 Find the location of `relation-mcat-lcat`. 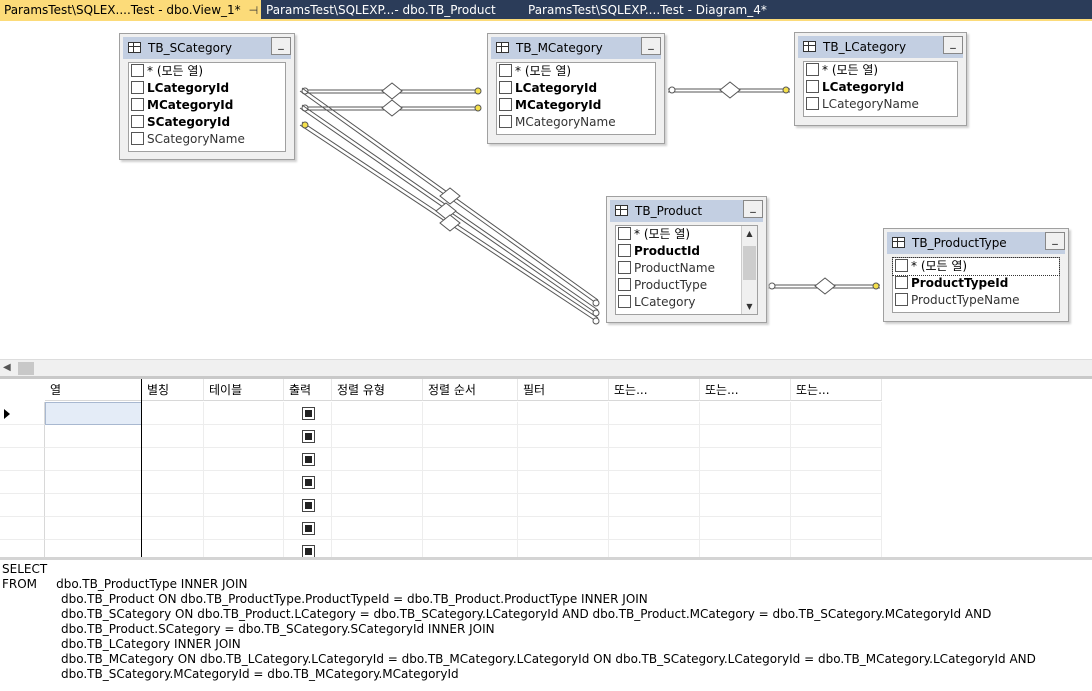

relation-mcat-lcat is located at coordinates (729, 90).